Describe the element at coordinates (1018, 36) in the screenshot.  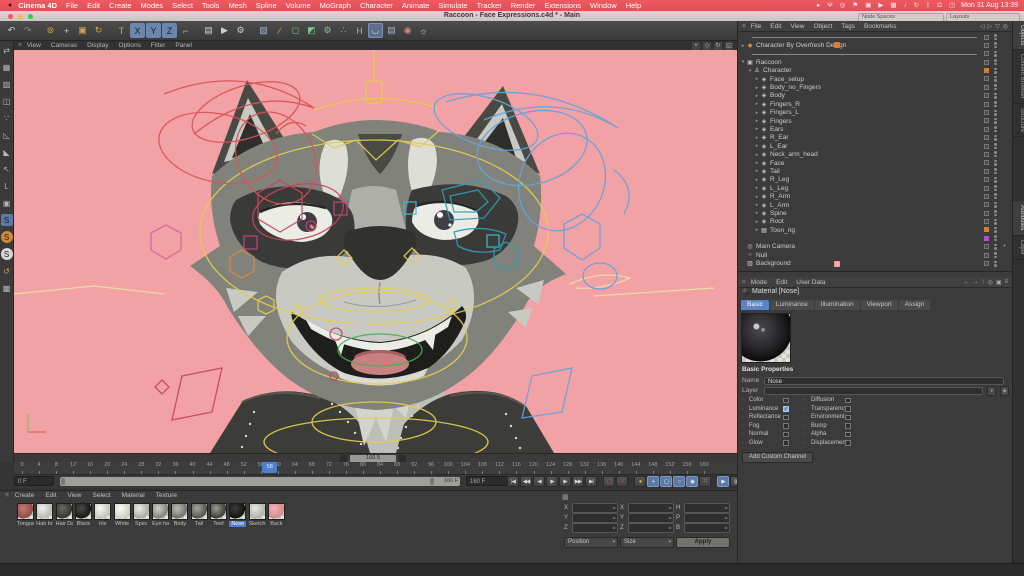
I see `side-tab-objects: Objects` at that location.